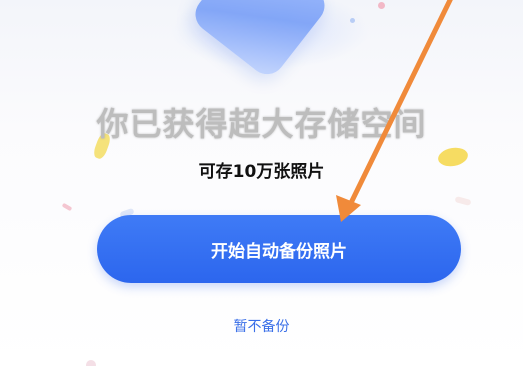 The image size is (523, 366). What do you see at coordinates (261, 172) in the screenshot?
I see `subtitle: 可存10万张照片` at bounding box center [261, 172].